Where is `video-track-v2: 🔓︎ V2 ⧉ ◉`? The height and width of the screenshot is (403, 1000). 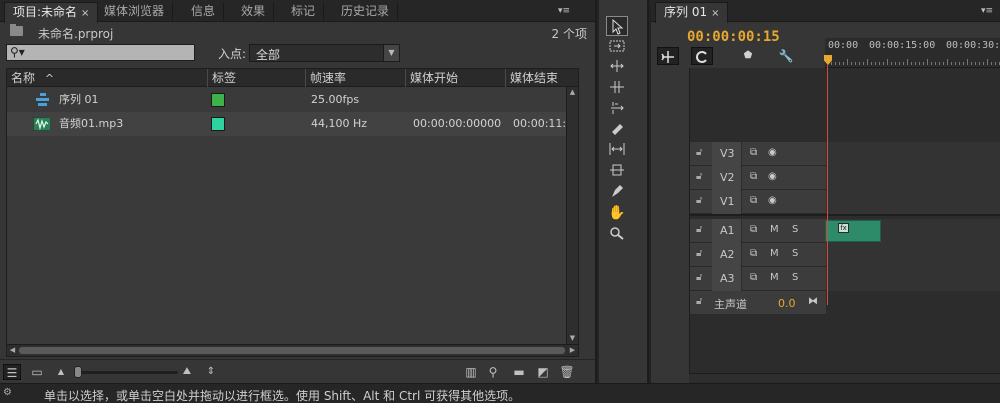 video-track-v2: 🔓︎ V2 ⧉ ◉ is located at coordinates (845, 178).